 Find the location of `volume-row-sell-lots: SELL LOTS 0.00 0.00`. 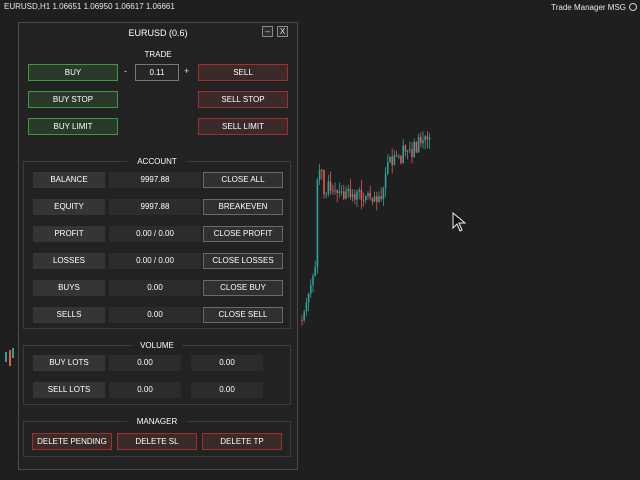

volume-row-sell-lots: SELL LOTS 0.00 0.00 is located at coordinates (159, 390).